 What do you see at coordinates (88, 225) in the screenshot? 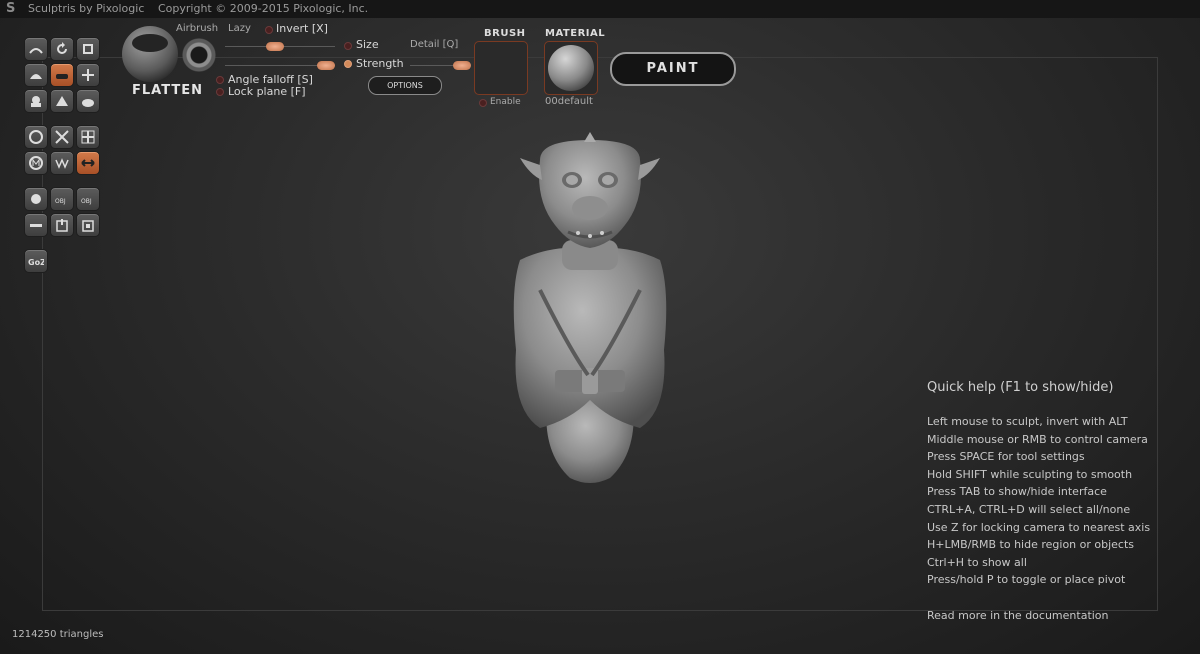
I see `open-icon` at bounding box center [88, 225].